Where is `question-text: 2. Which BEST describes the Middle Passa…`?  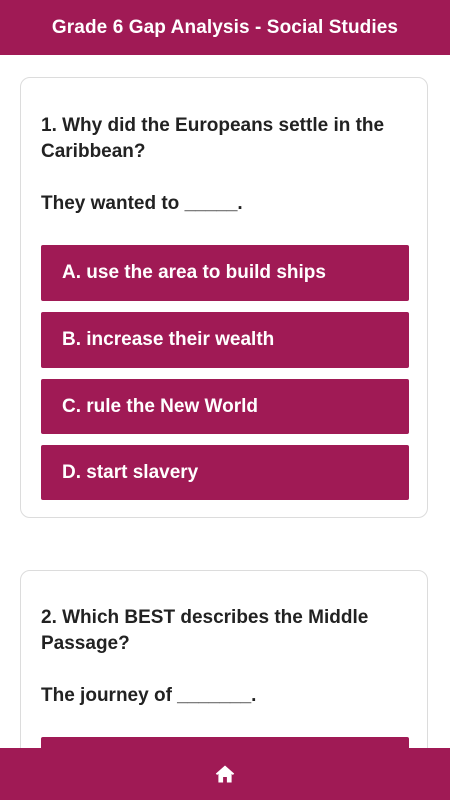
question-text: 2. Which BEST describes the Middle Passa… is located at coordinates (205, 630).